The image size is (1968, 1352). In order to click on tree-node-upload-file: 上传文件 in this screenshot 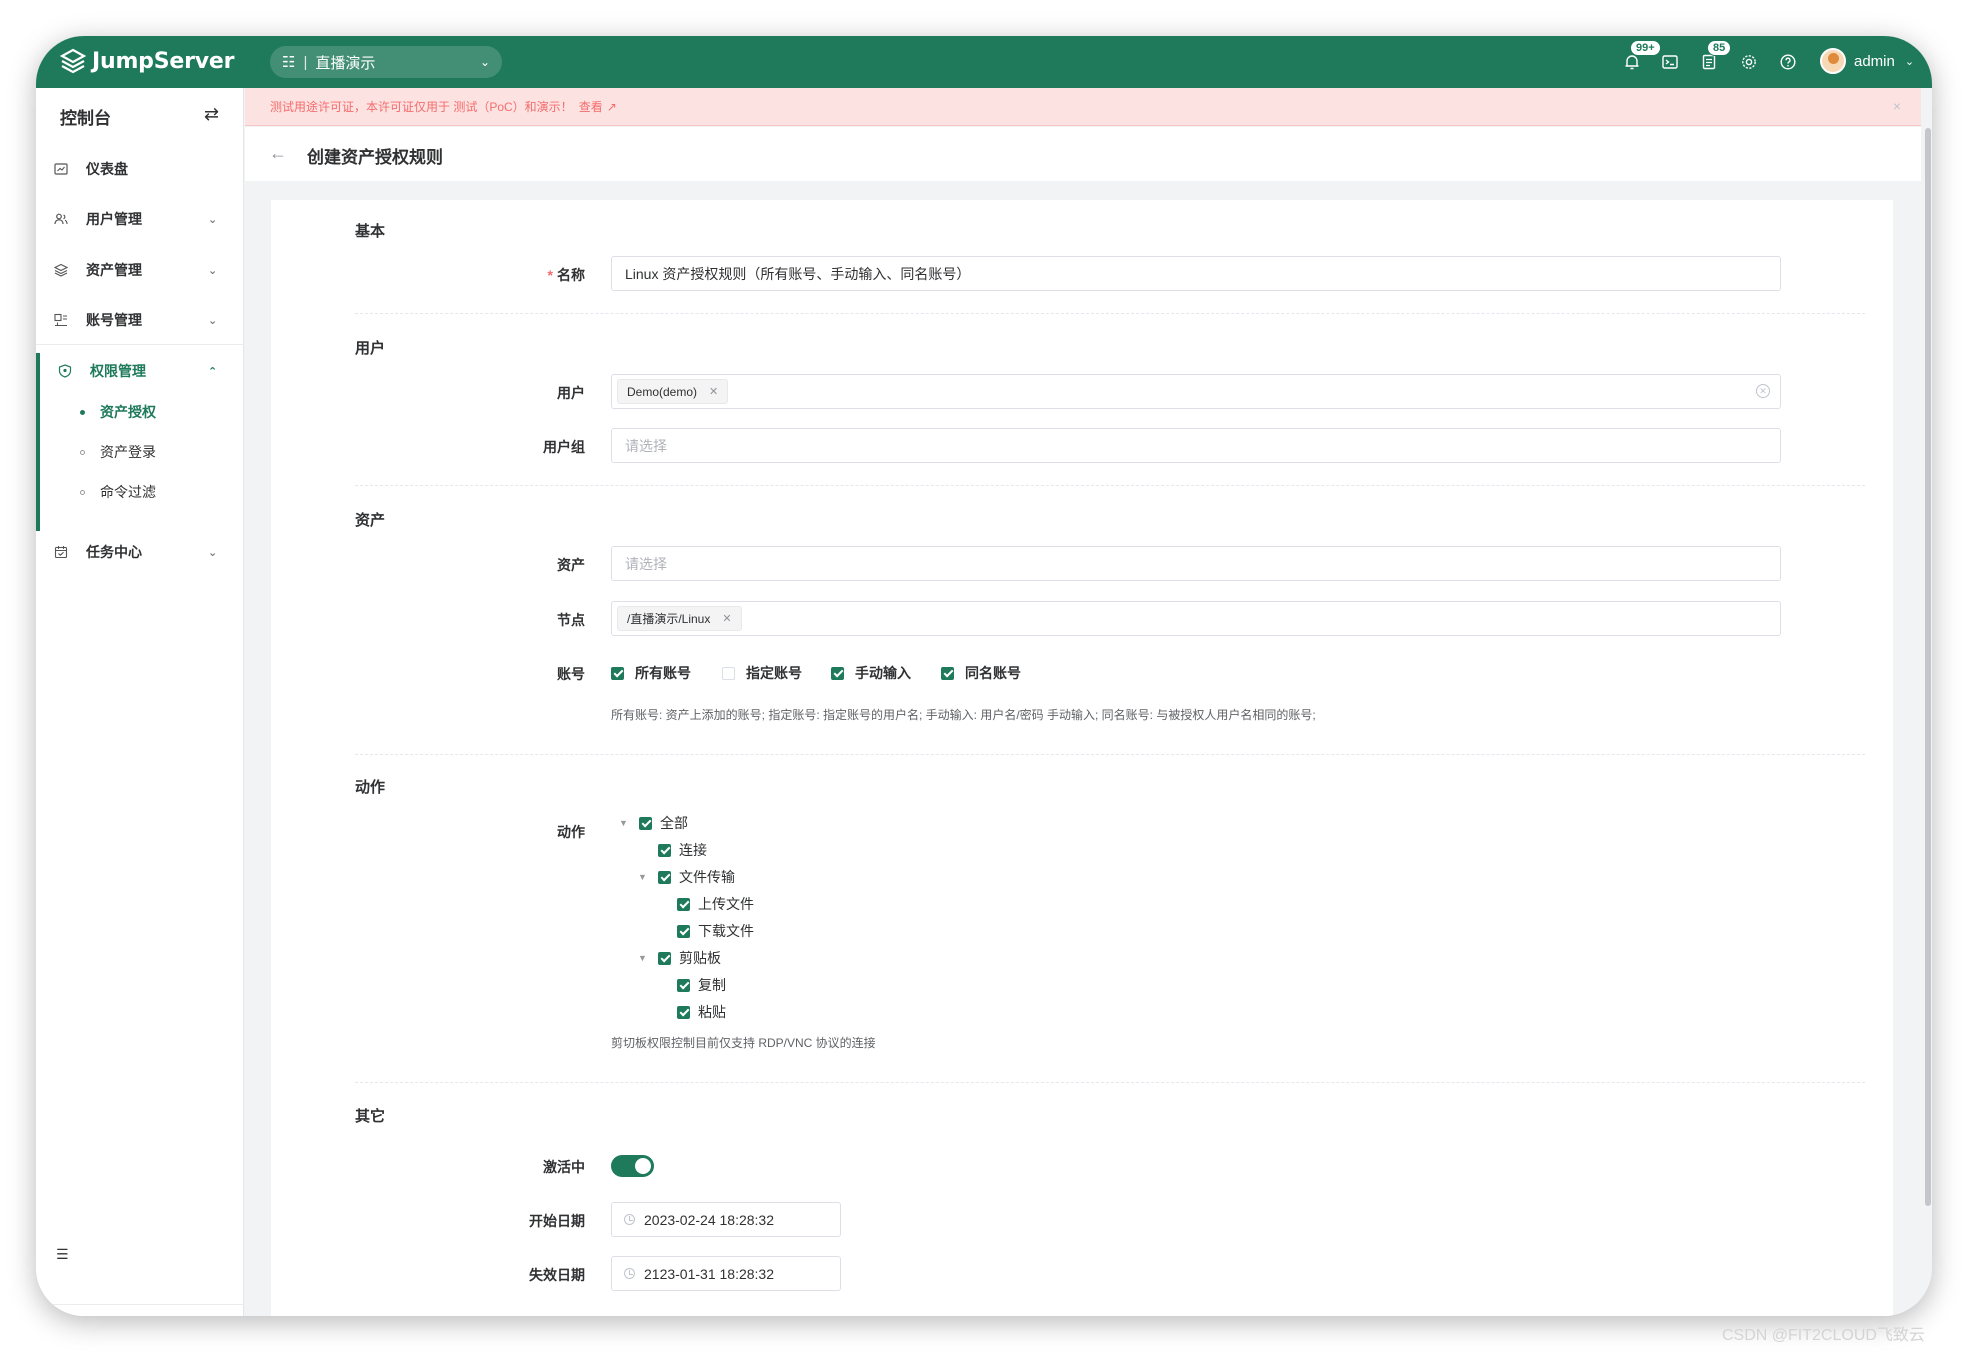, I will do `click(705, 904)`.